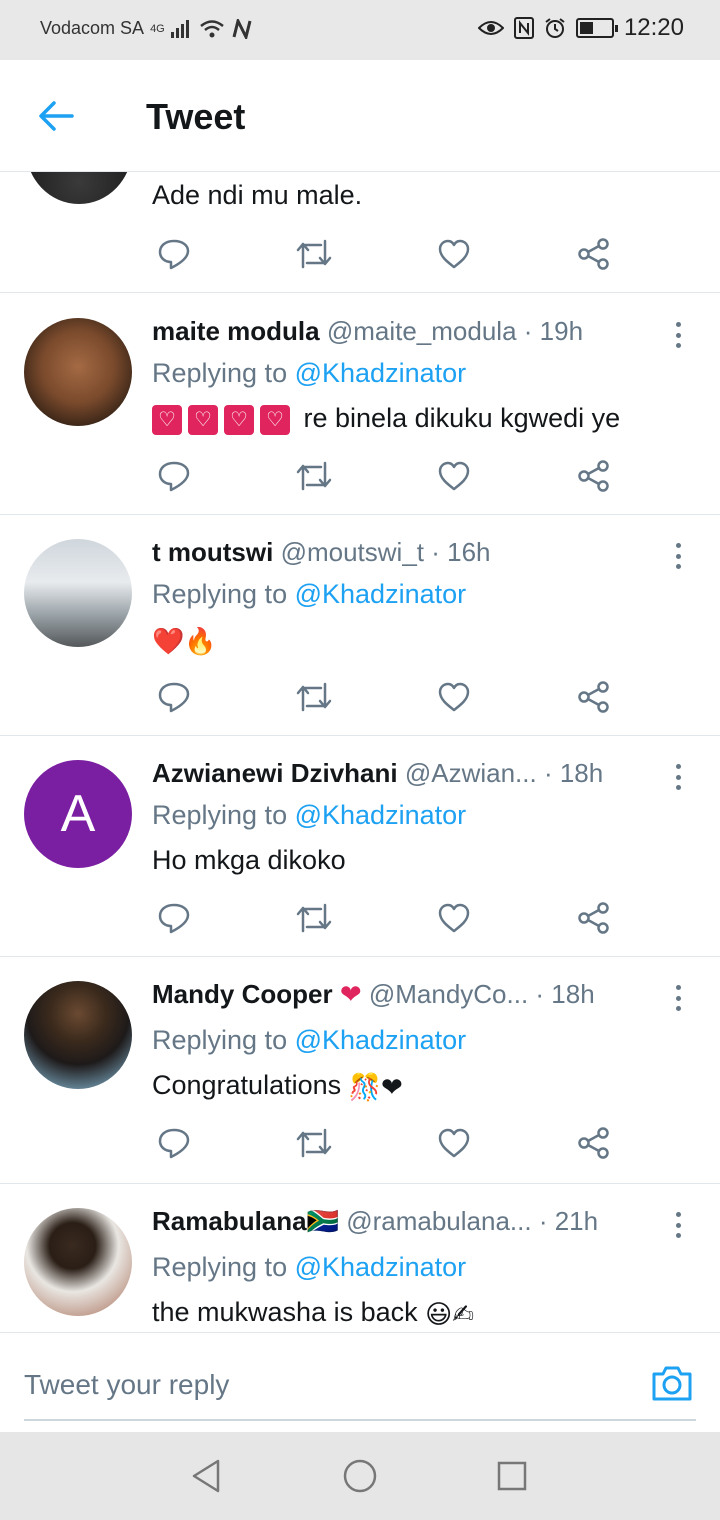 This screenshot has height=1520, width=720. I want to click on tweet-time: · 21h, so click(568, 1221).